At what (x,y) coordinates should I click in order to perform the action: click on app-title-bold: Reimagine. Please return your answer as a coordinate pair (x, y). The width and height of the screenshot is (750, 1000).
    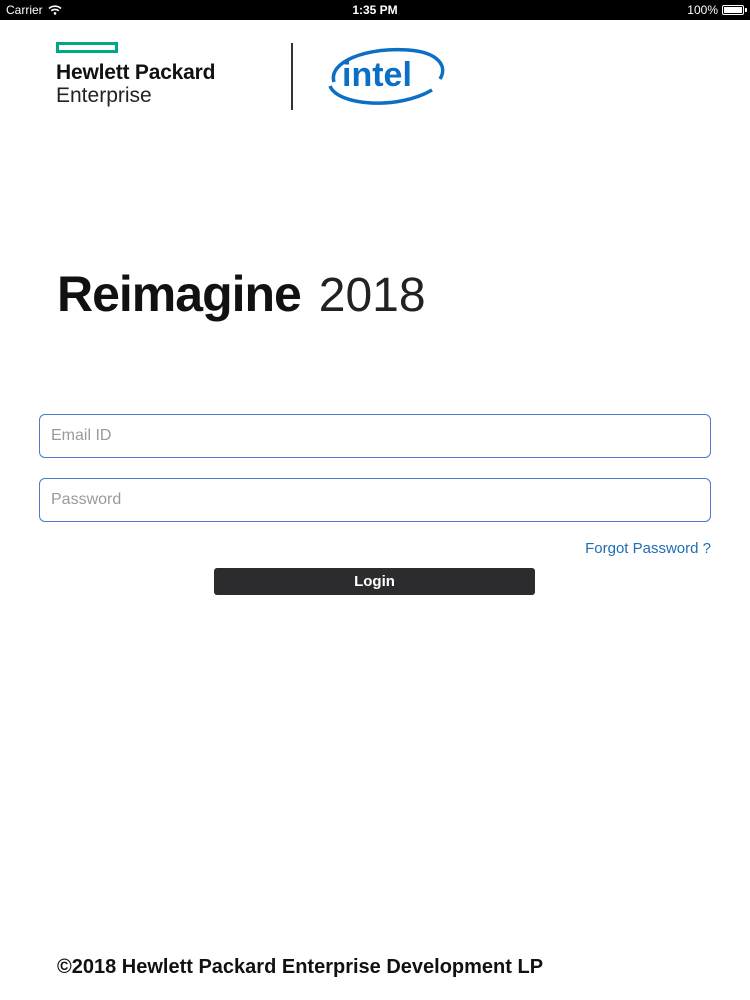
    Looking at the image, I should click on (179, 294).